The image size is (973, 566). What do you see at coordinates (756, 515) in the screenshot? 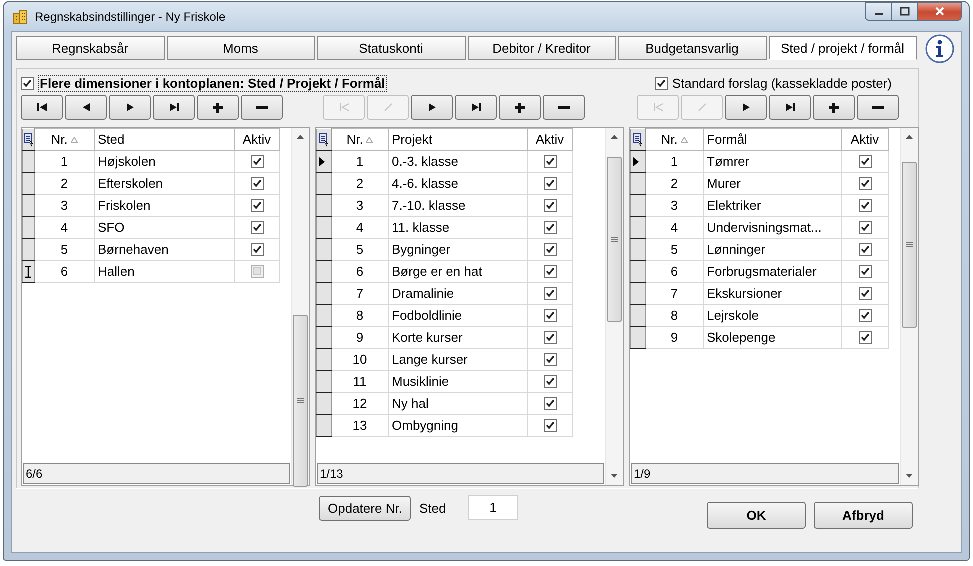
I see `ok-button: OK` at bounding box center [756, 515].